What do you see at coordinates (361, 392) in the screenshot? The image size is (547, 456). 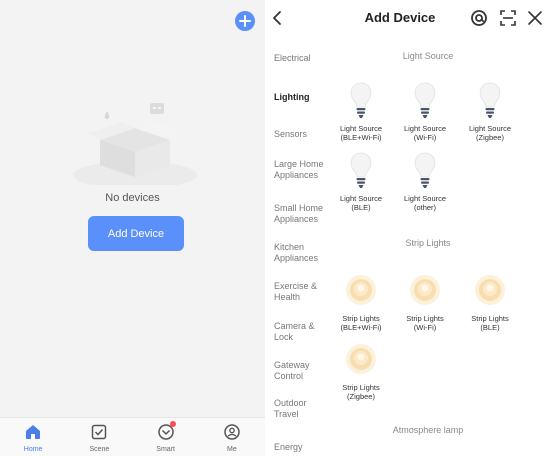 I see `device-label: Strip Lights (Zigbee)` at bounding box center [361, 392].